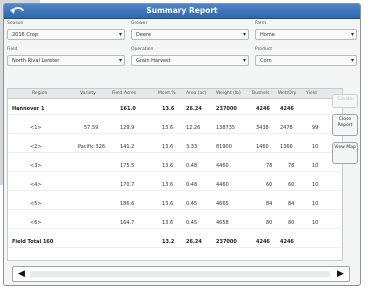 The height and width of the screenshot is (293, 385). I want to click on column-header: Area (ac), so click(196, 93).